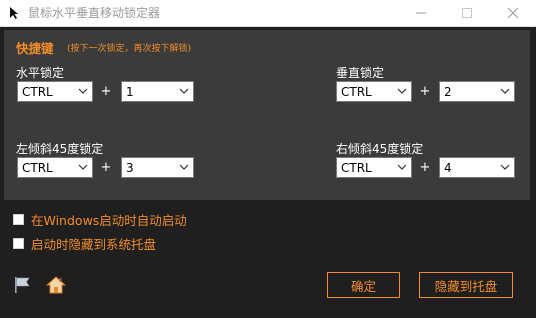 This screenshot has width=536, height=318. Describe the element at coordinates (374, 167) in the screenshot. I see `right-diagonal-modifier-select: CTRL` at that location.